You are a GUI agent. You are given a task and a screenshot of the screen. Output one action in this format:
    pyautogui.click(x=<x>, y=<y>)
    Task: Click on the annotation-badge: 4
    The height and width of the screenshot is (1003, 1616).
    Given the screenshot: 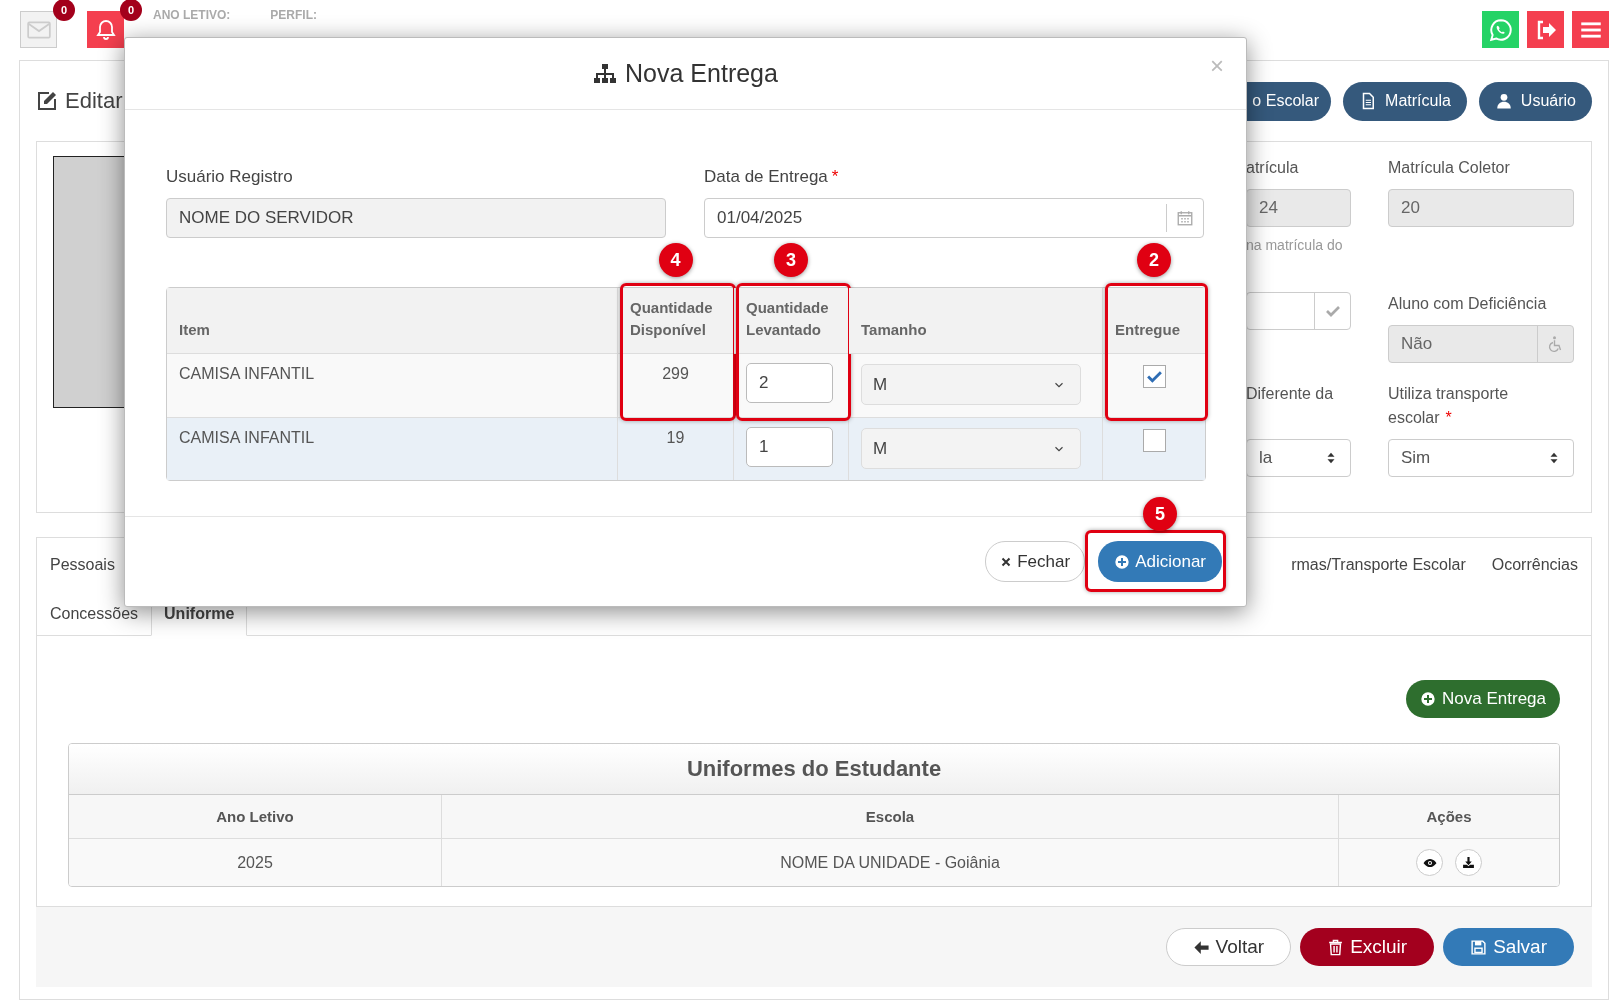 What is the action you would take?
    pyautogui.click(x=675, y=260)
    